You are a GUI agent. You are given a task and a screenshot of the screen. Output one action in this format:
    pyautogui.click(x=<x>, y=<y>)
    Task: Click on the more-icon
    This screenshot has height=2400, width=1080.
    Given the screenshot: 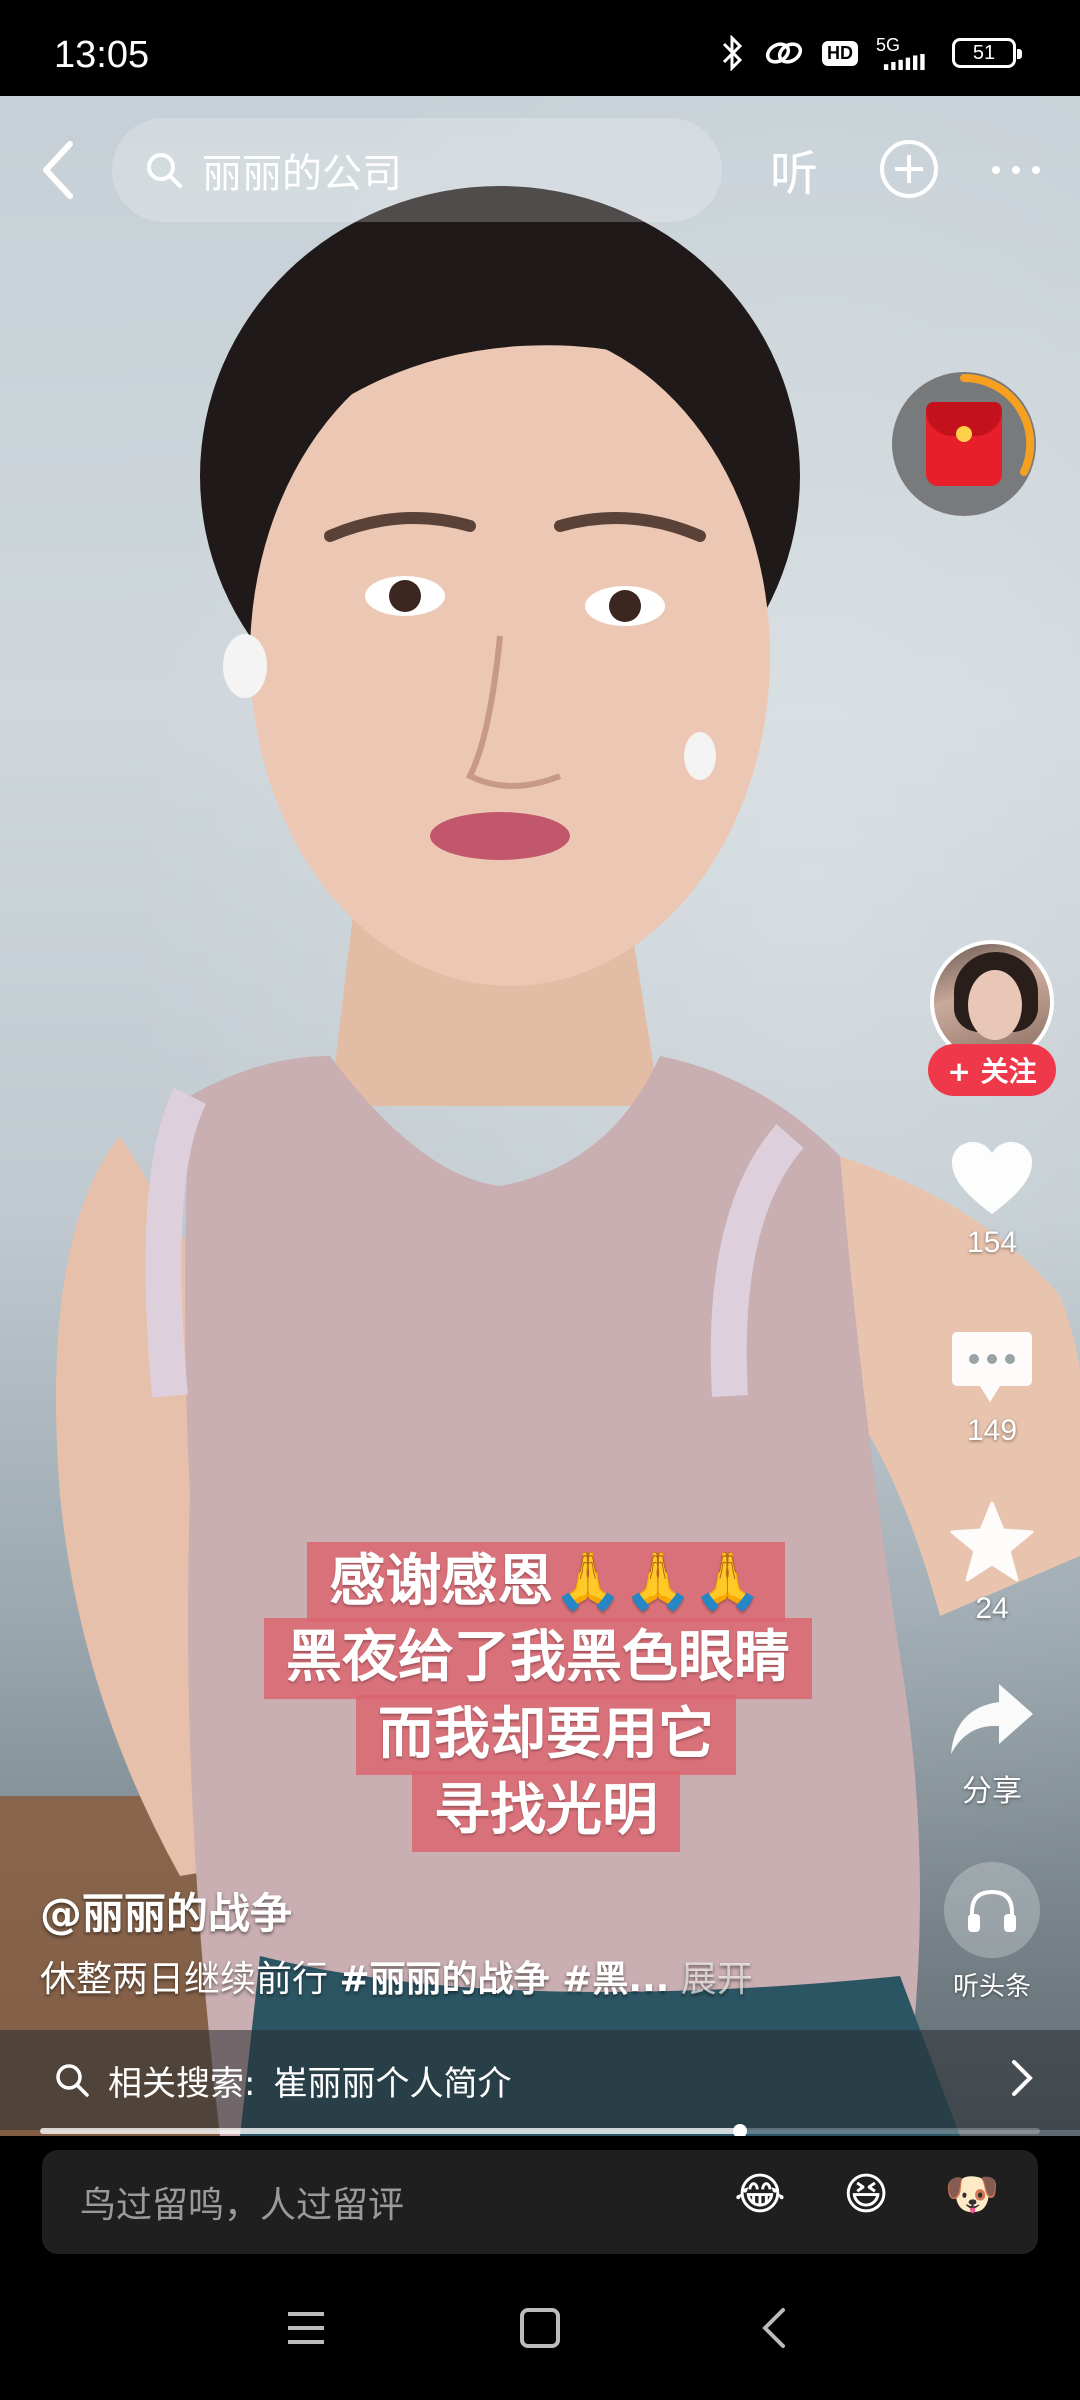 What is the action you would take?
    pyautogui.click(x=1016, y=160)
    